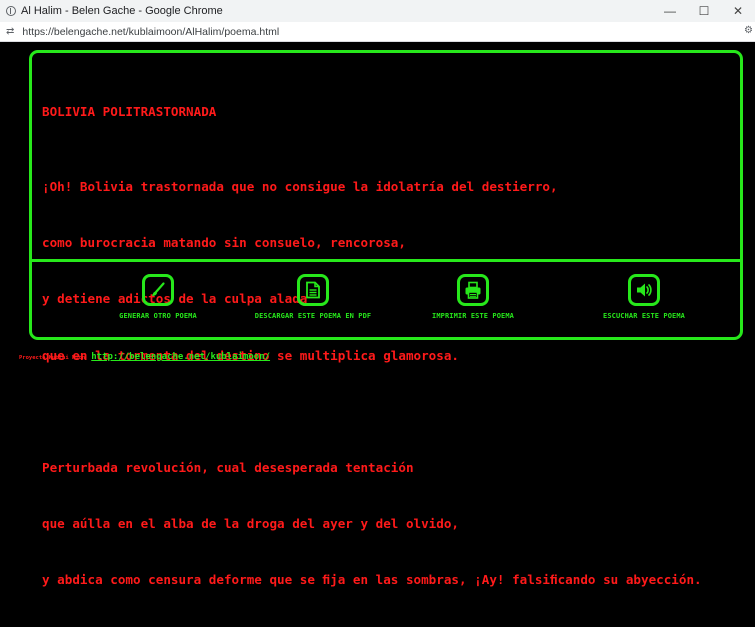  I want to click on generate-poem-label: GENERAR OTRO POEMA, so click(158, 316).